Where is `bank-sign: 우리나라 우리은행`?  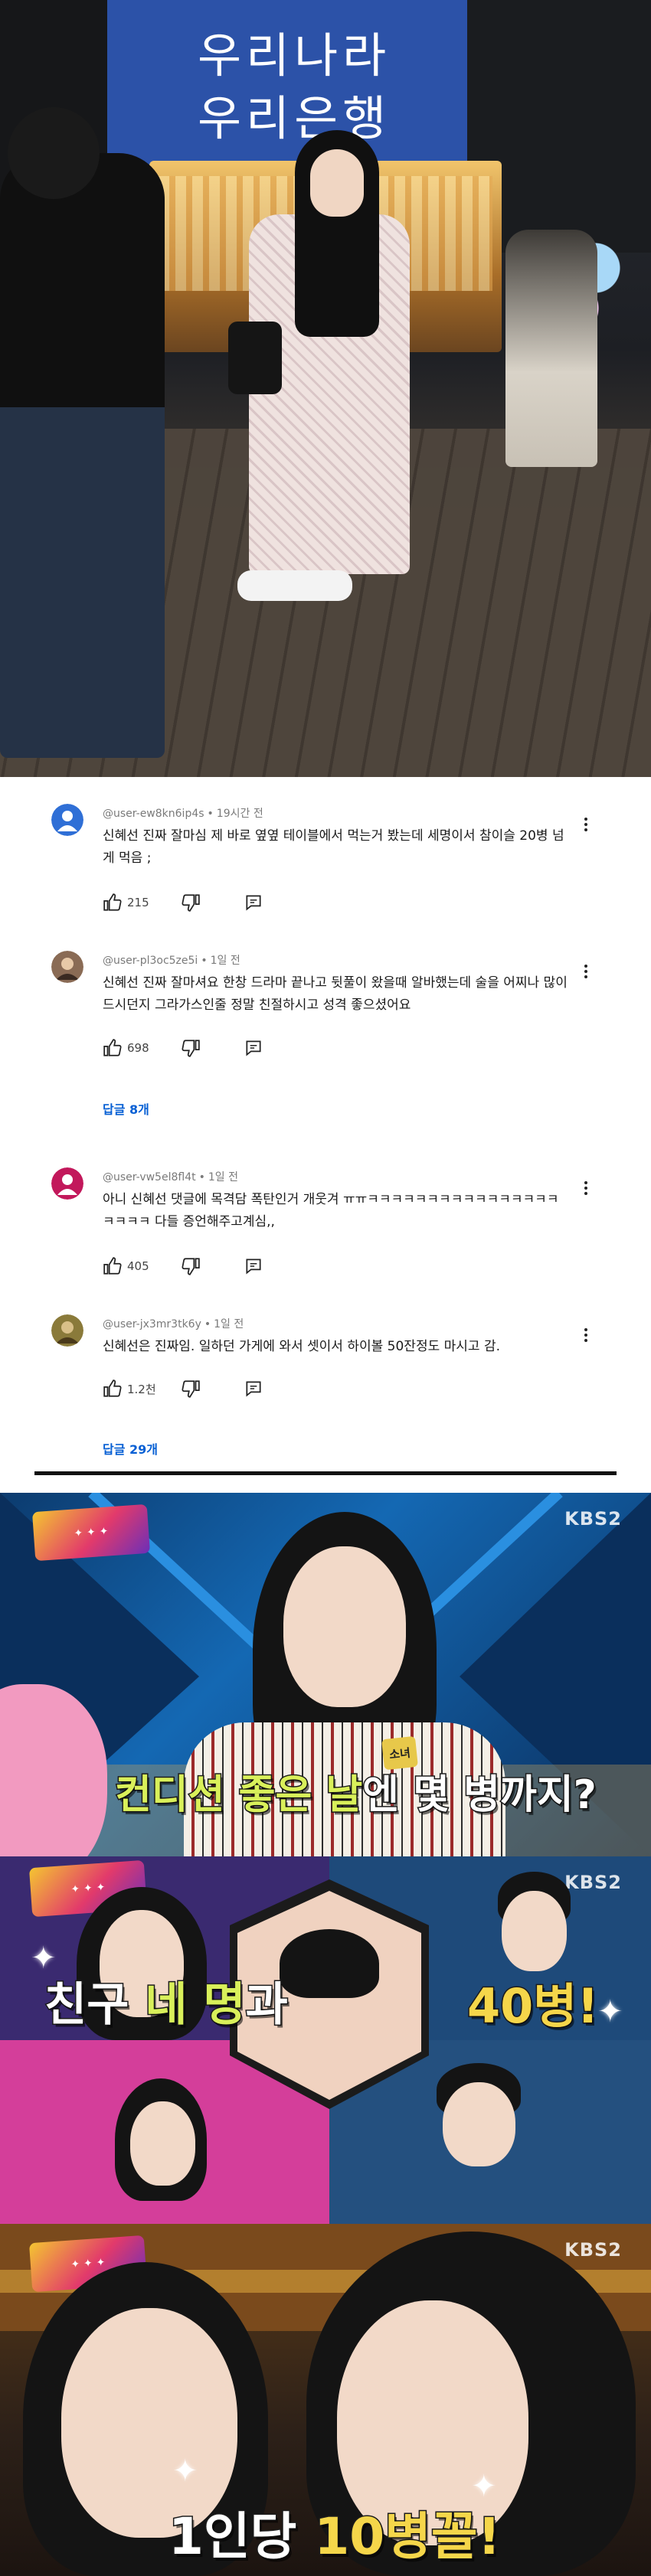
bank-sign: 우리나라 우리은행 is located at coordinates (287, 82).